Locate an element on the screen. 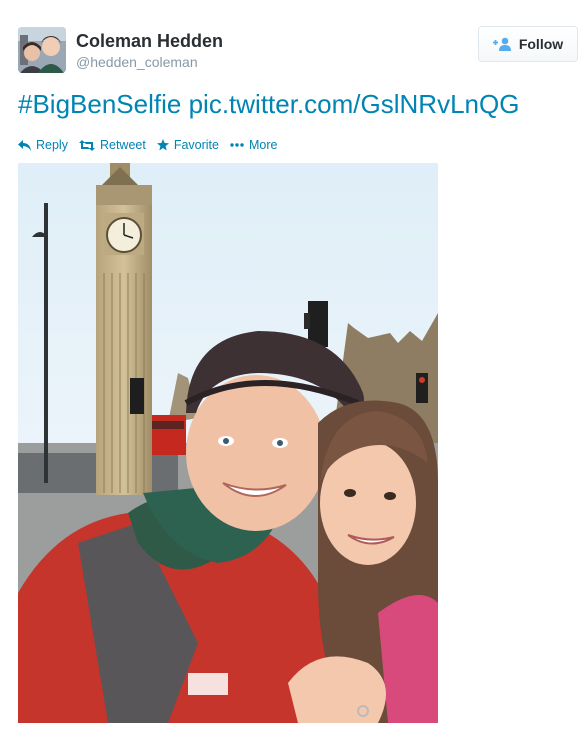 This screenshot has width=584, height=742. more-label: More is located at coordinates (263, 145).